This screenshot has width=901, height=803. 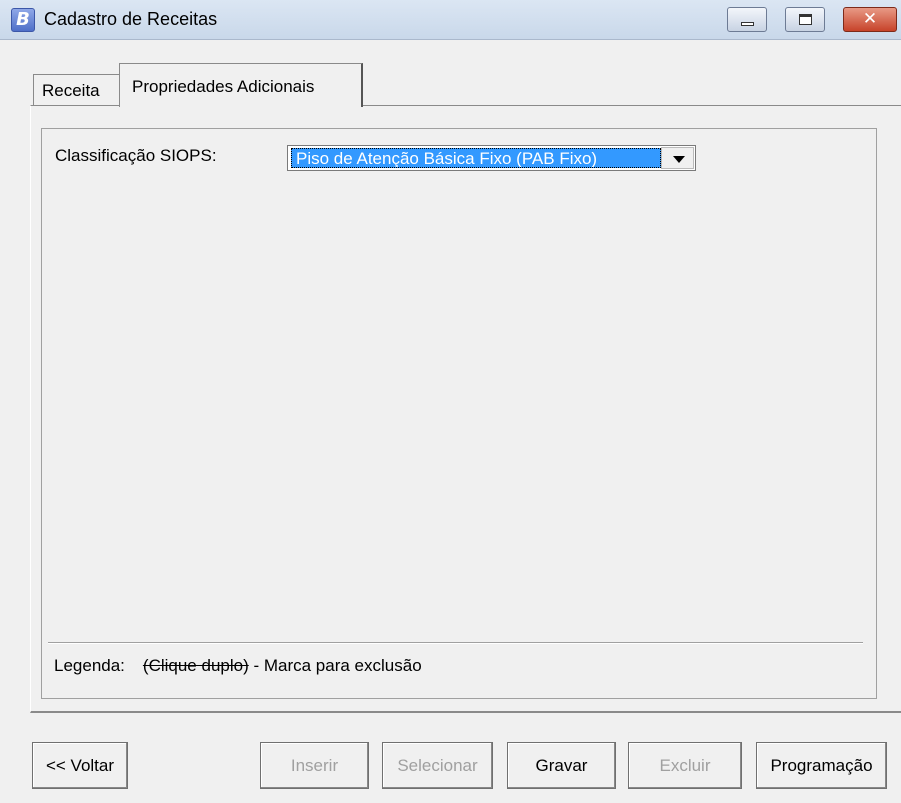 I want to click on minimize-button, so click(x=747, y=19).